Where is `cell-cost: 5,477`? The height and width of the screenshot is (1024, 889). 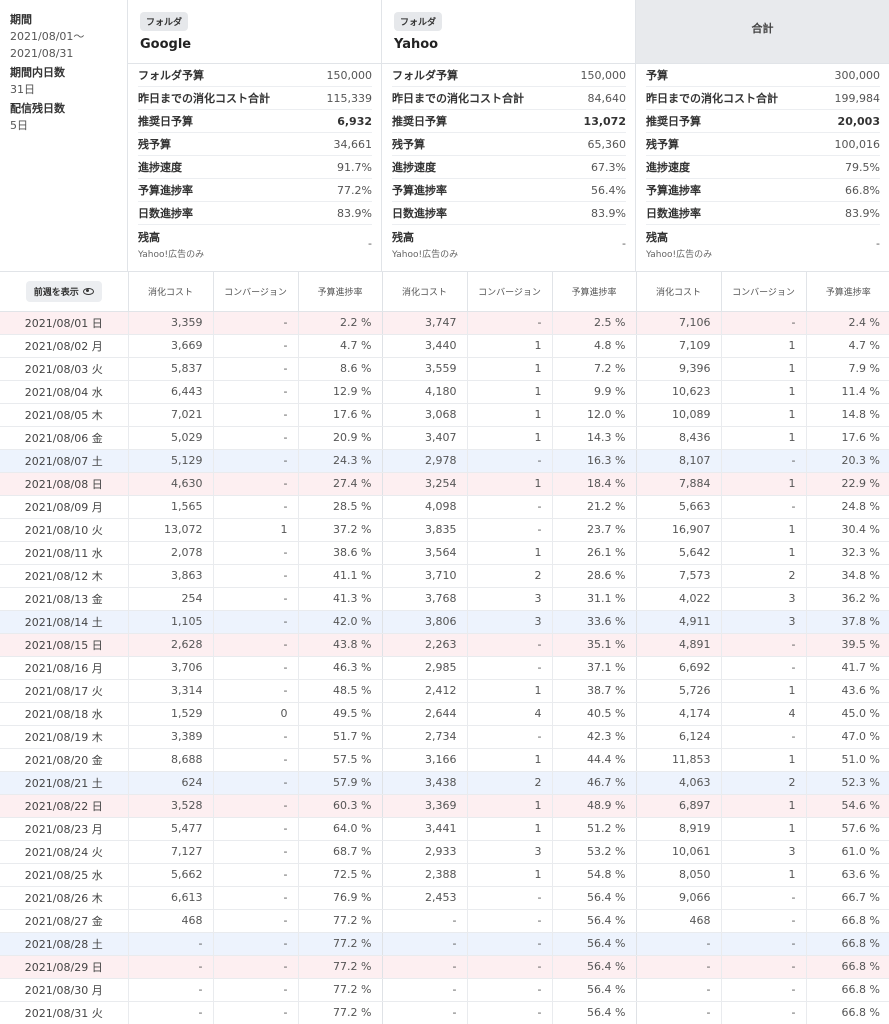 cell-cost: 5,477 is located at coordinates (170, 829).